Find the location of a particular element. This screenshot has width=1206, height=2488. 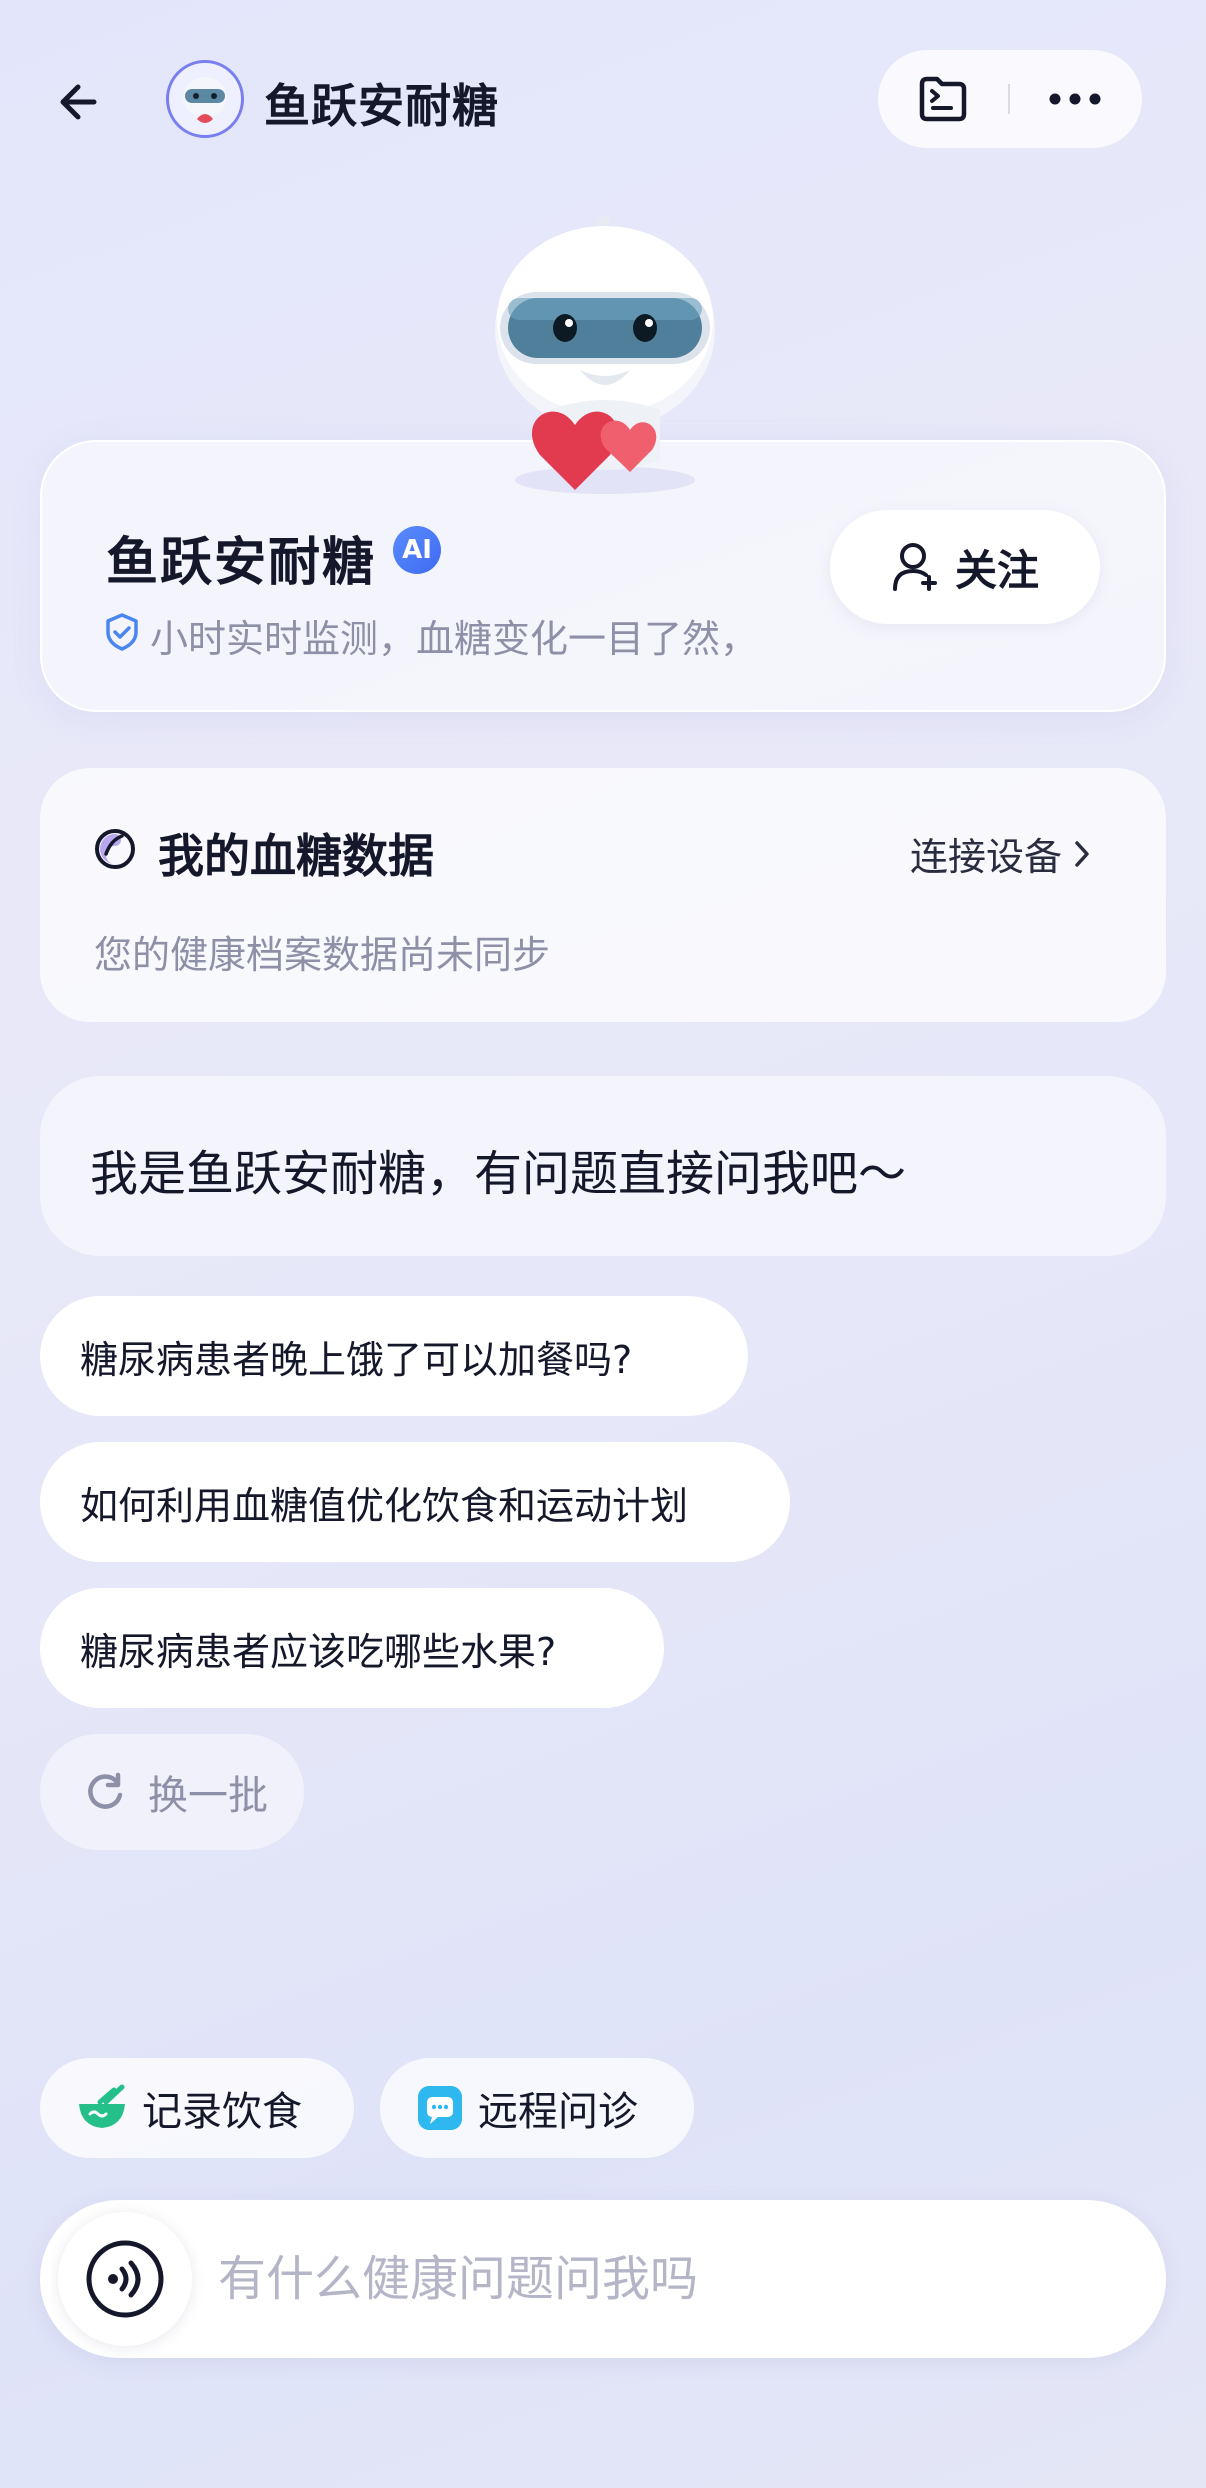

blood-sugar-title: 我的血糖数据 is located at coordinates (296, 856).